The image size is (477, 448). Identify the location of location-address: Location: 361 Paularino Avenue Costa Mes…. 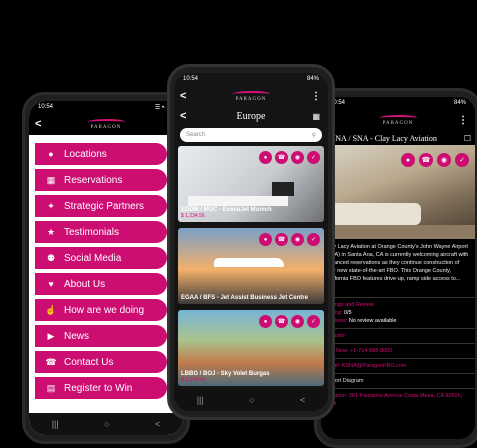
(398, 399).